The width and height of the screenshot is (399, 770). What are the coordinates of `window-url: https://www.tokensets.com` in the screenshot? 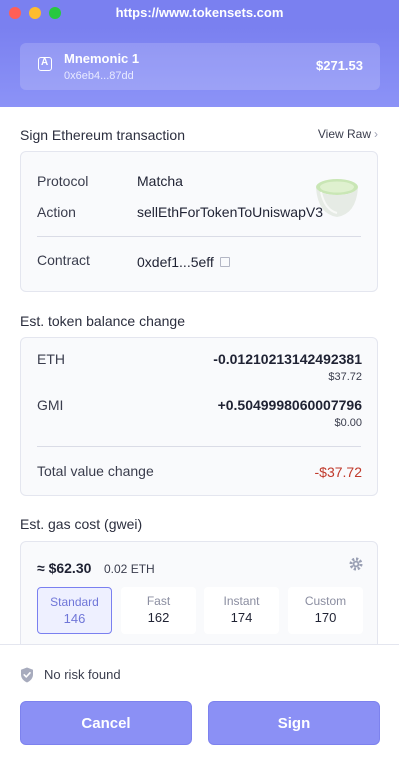 It's located at (199, 12).